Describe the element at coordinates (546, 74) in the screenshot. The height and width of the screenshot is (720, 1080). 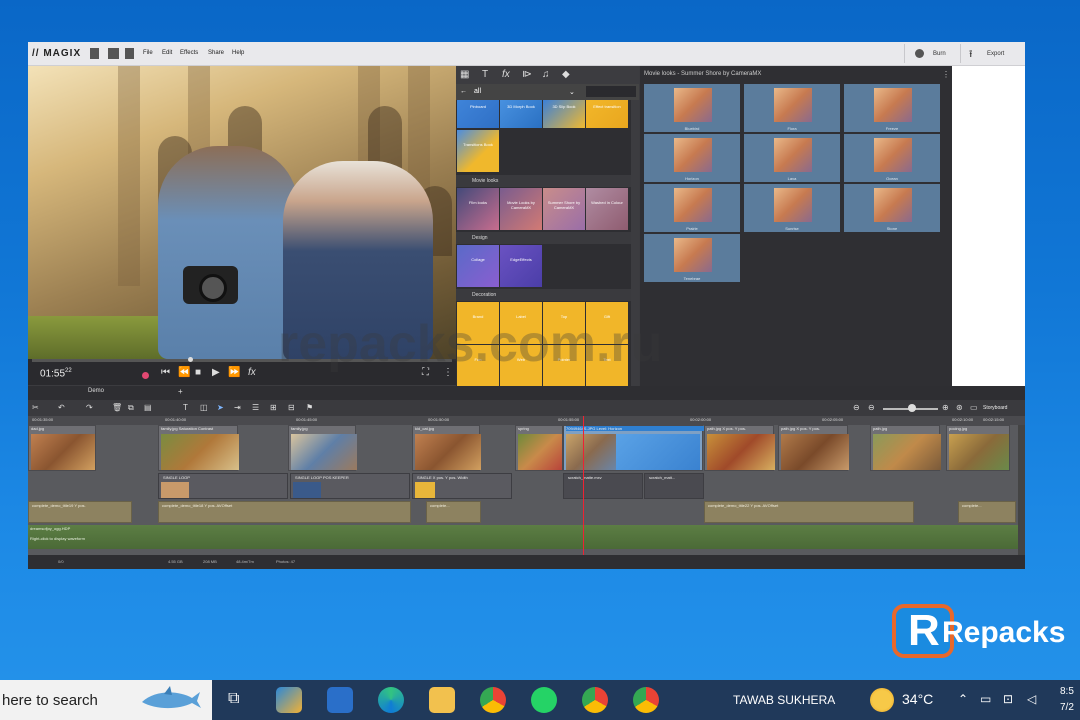
I see `music-icon: ♫` at that location.